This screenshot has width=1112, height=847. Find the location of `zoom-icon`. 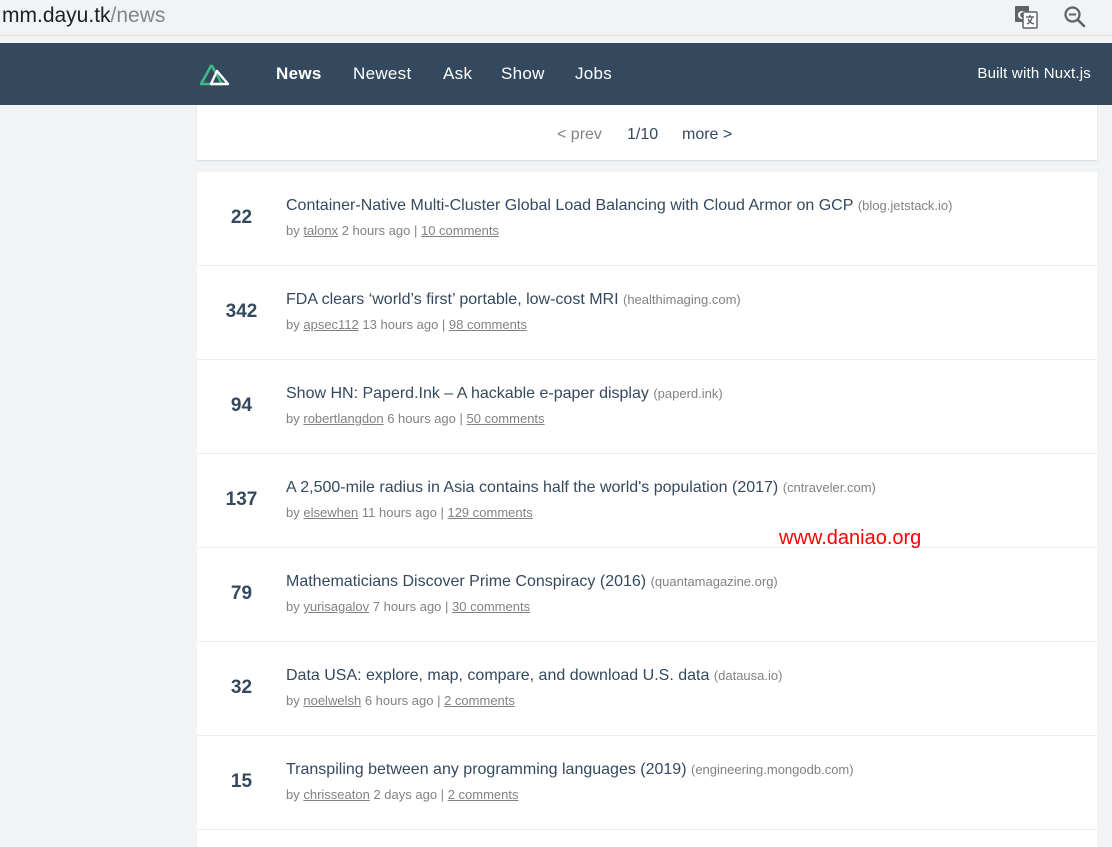

zoom-icon is located at coordinates (1075, 17).